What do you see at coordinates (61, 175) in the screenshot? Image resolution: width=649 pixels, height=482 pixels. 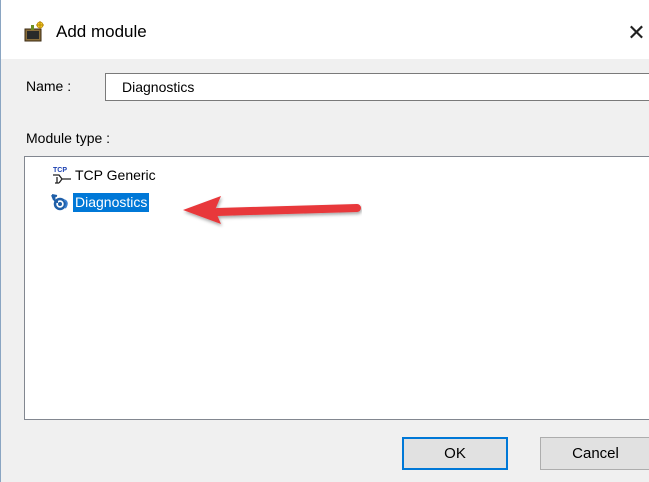 I see `tcp-generic-icon: TCP` at bounding box center [61, 175].